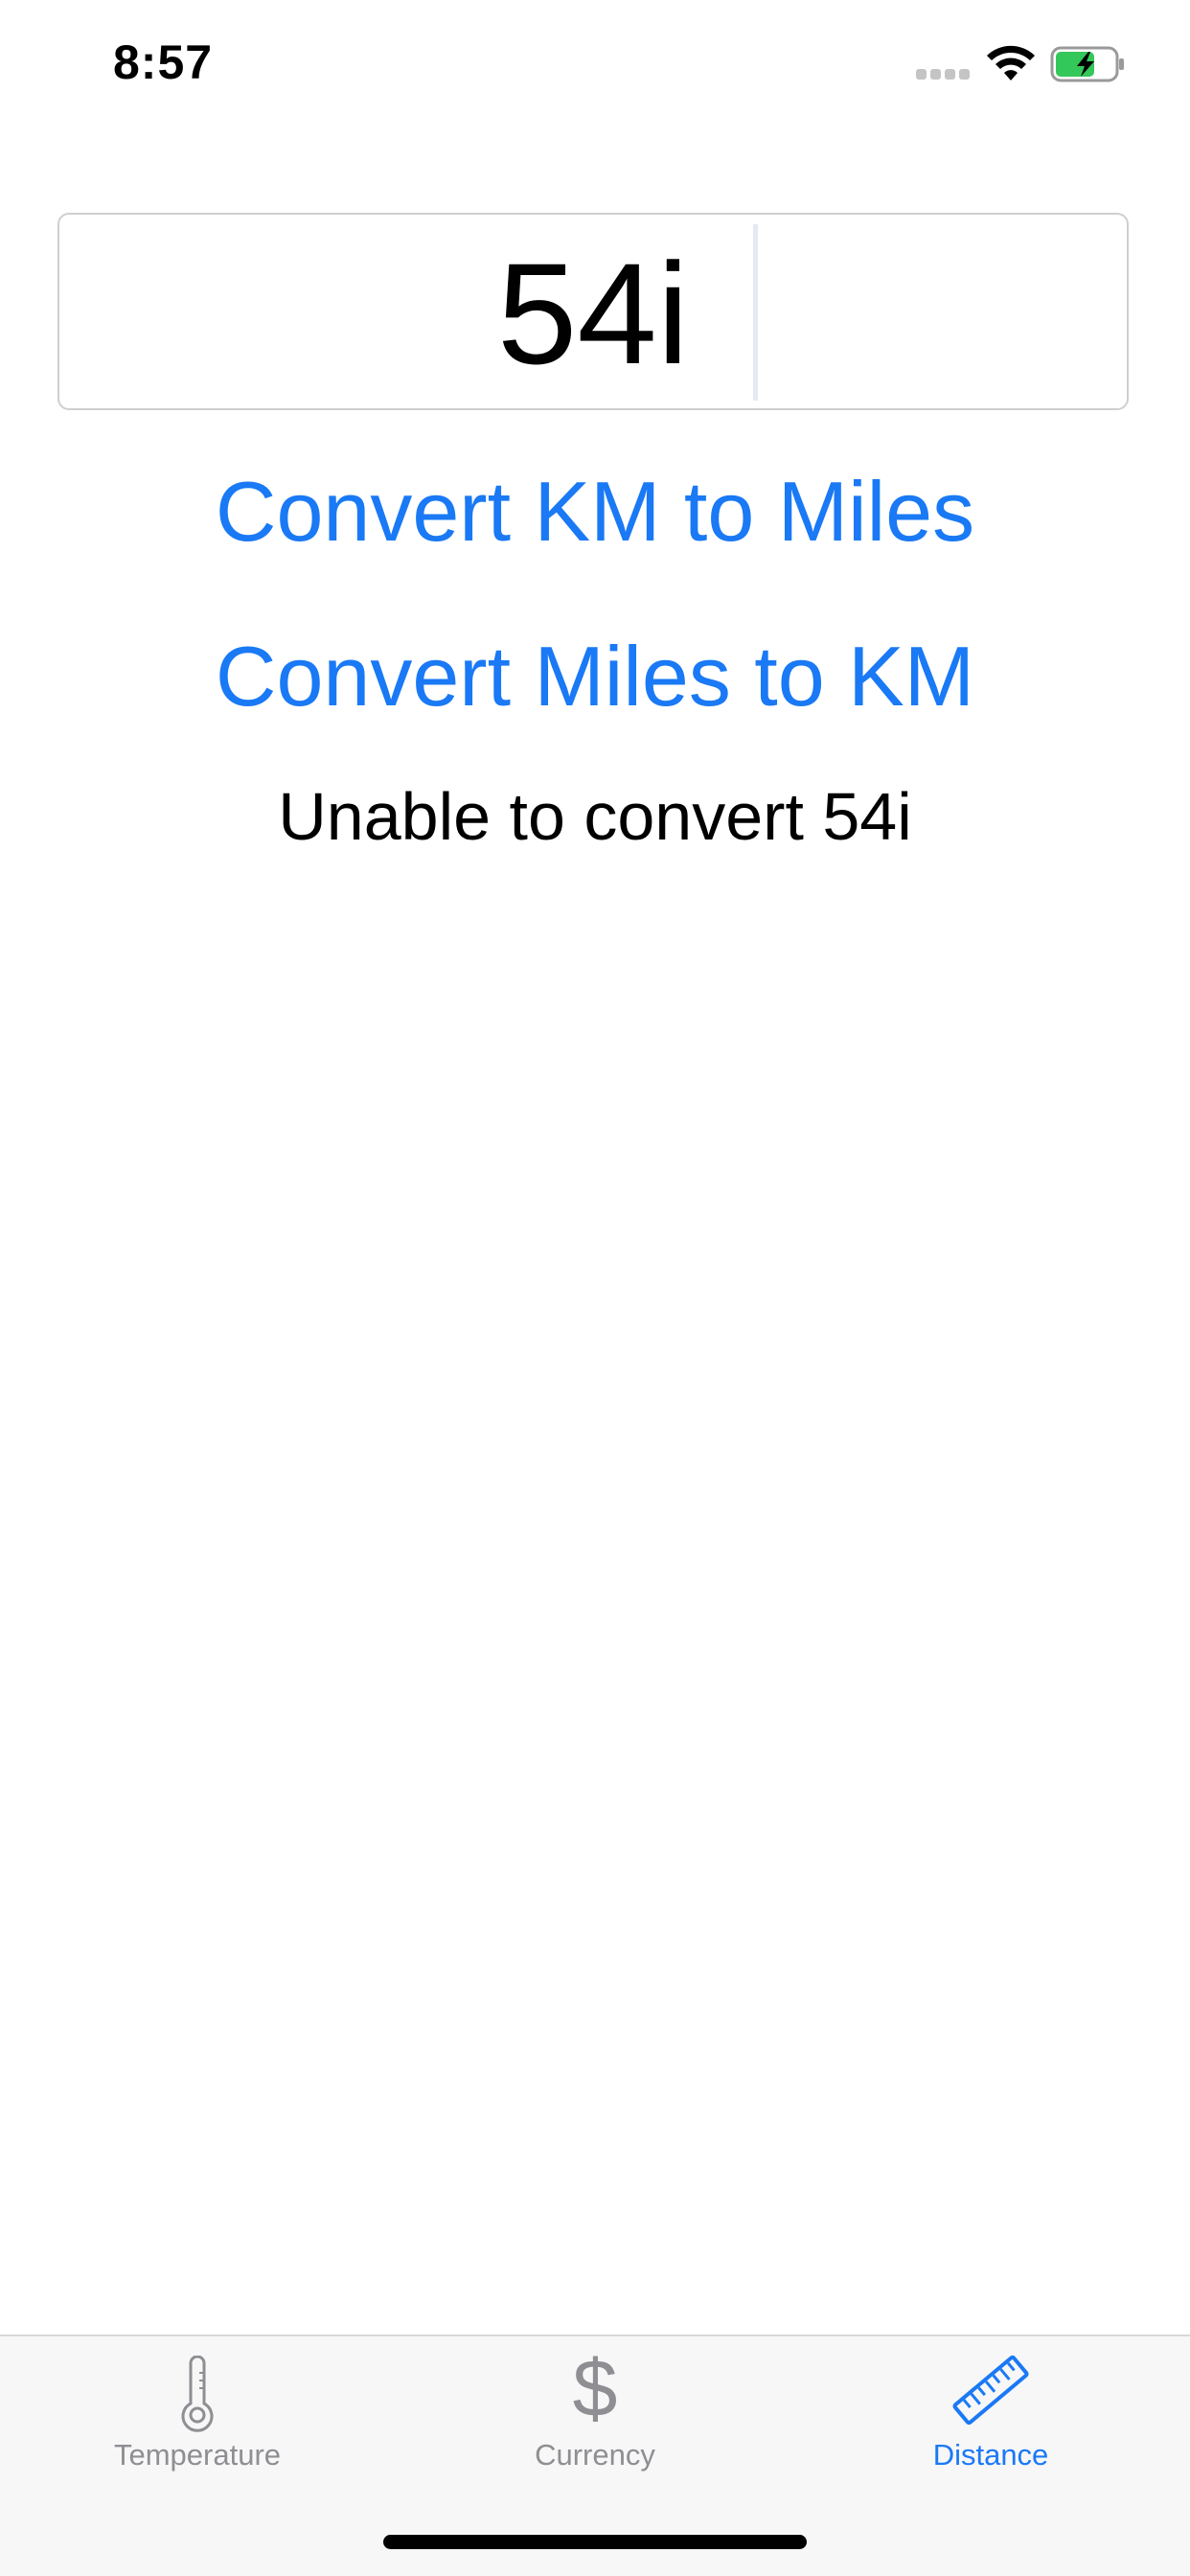 Image resolution: width=1190 pixels, height=2576 pixels. Describe the element at coordinates (595, 816) in the screenshot. I see `result-label: Unable to convert 54i` at that location.